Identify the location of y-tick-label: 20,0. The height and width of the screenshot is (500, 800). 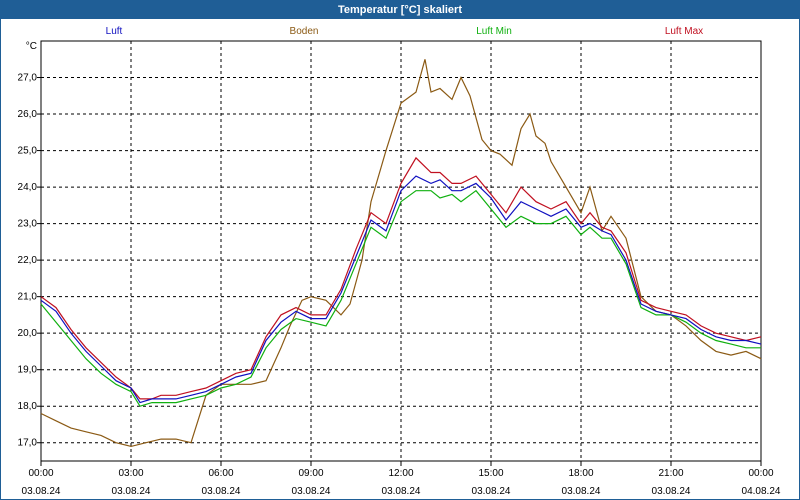
(28, 333).